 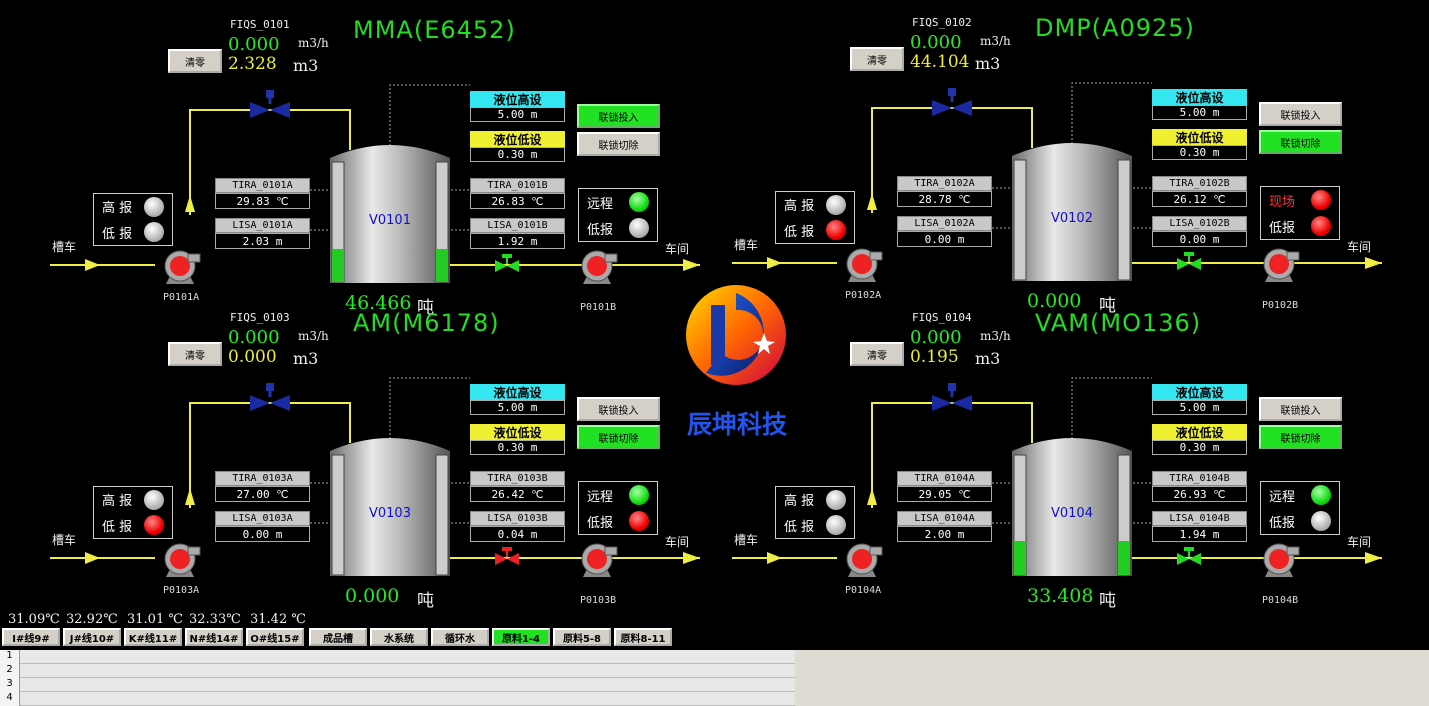 What do you see at coordinates (426, 323) in the screenshot?
I see `unit-title: AM(M6178)` at bounding box center [426, 323].